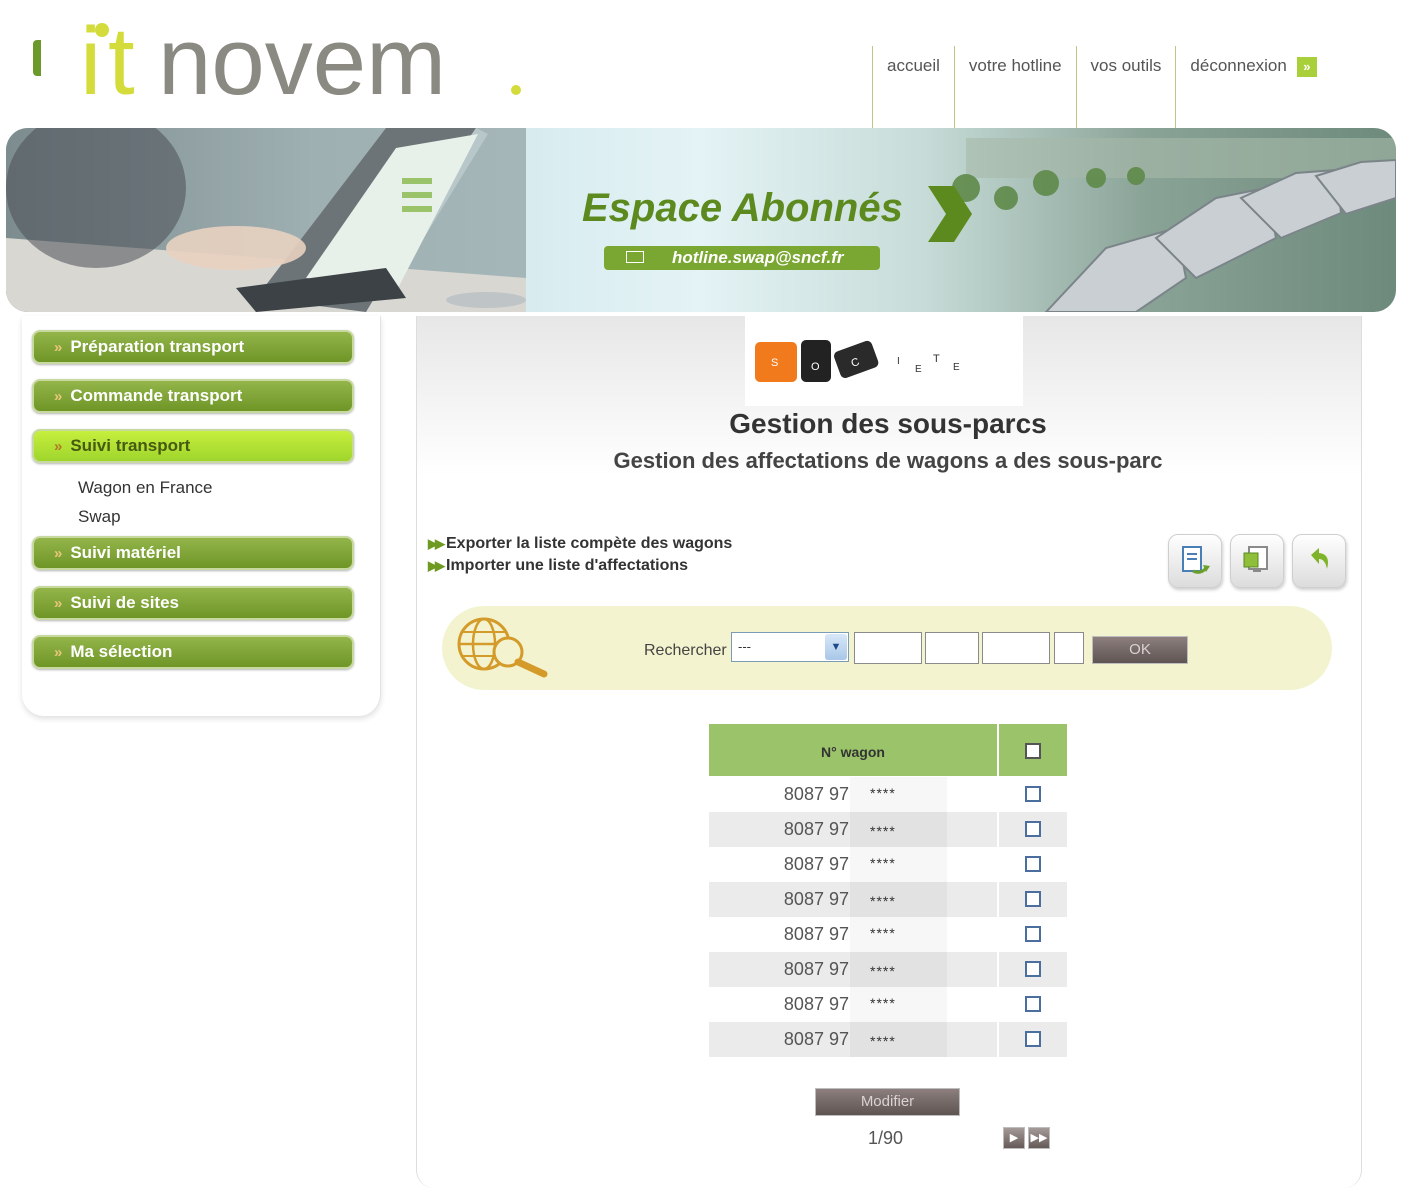 The image size is (1404, 1193). I want to click on search-ok-button: OK, so click(1140, 650).